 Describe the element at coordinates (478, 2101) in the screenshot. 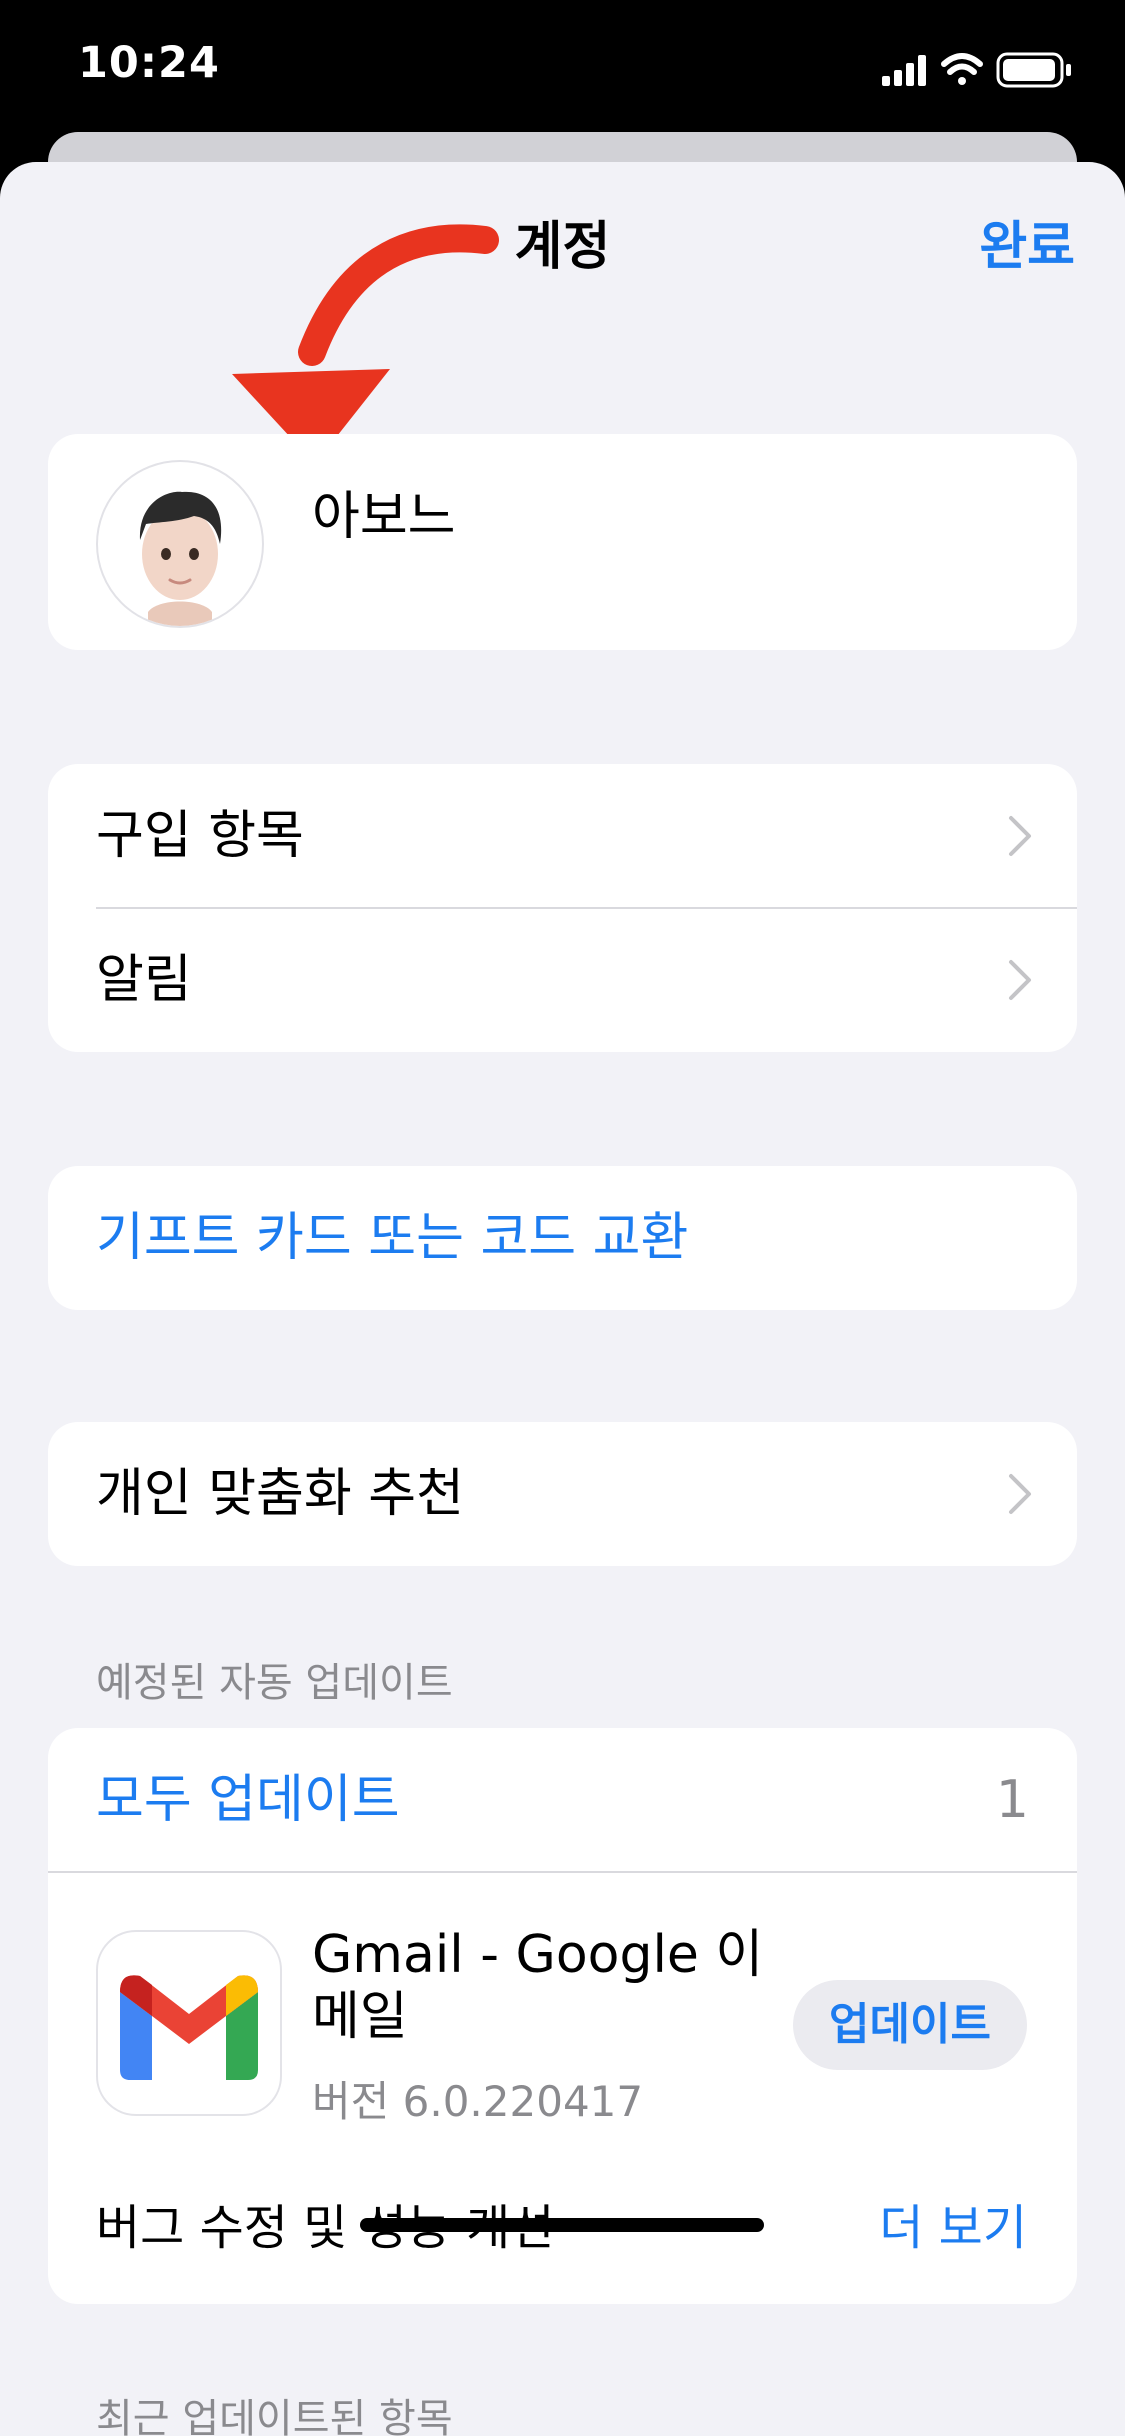

I see `app-version: 버전 6.0.220417` at that location.